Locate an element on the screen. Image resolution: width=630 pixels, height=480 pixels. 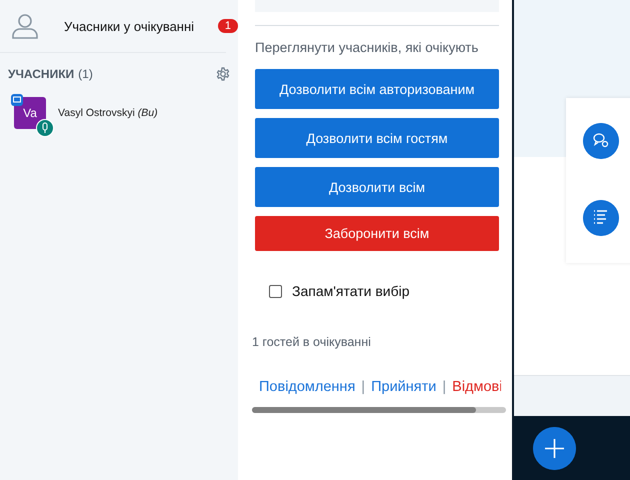
microphone-icon is located at coordinates (45, 128).